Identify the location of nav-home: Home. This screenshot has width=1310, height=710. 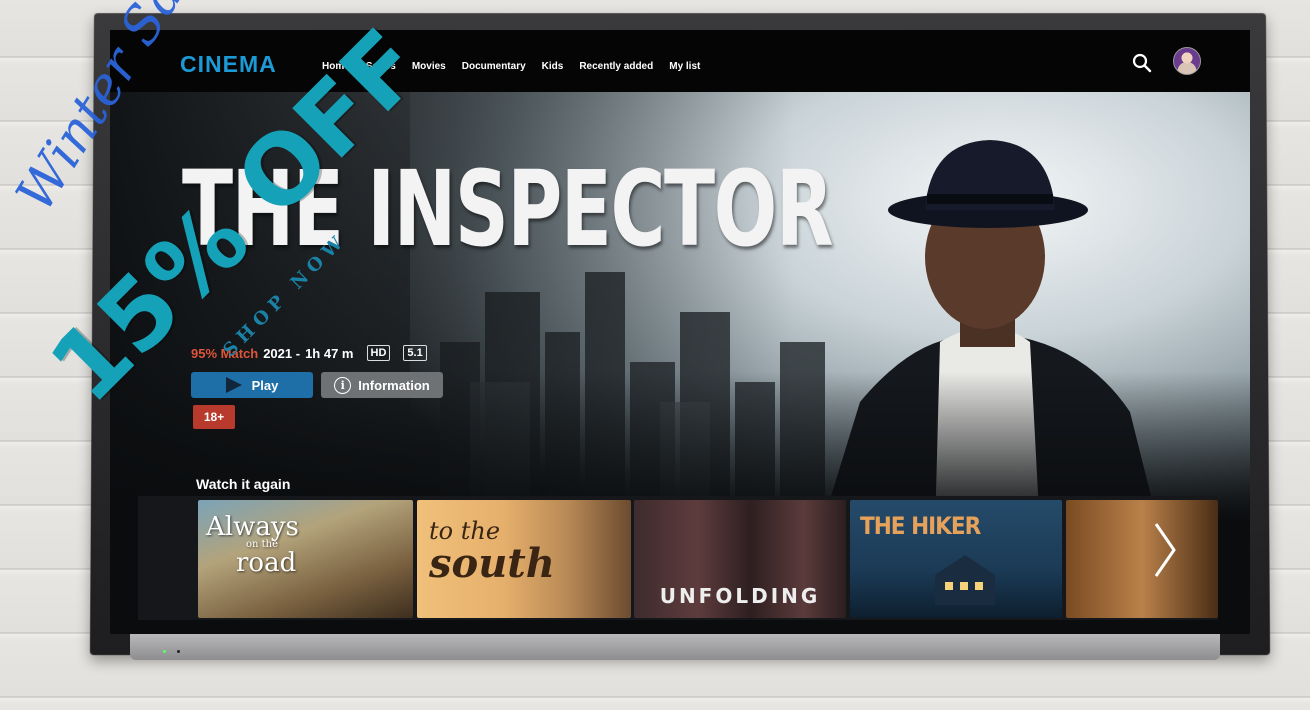
(336, 66).